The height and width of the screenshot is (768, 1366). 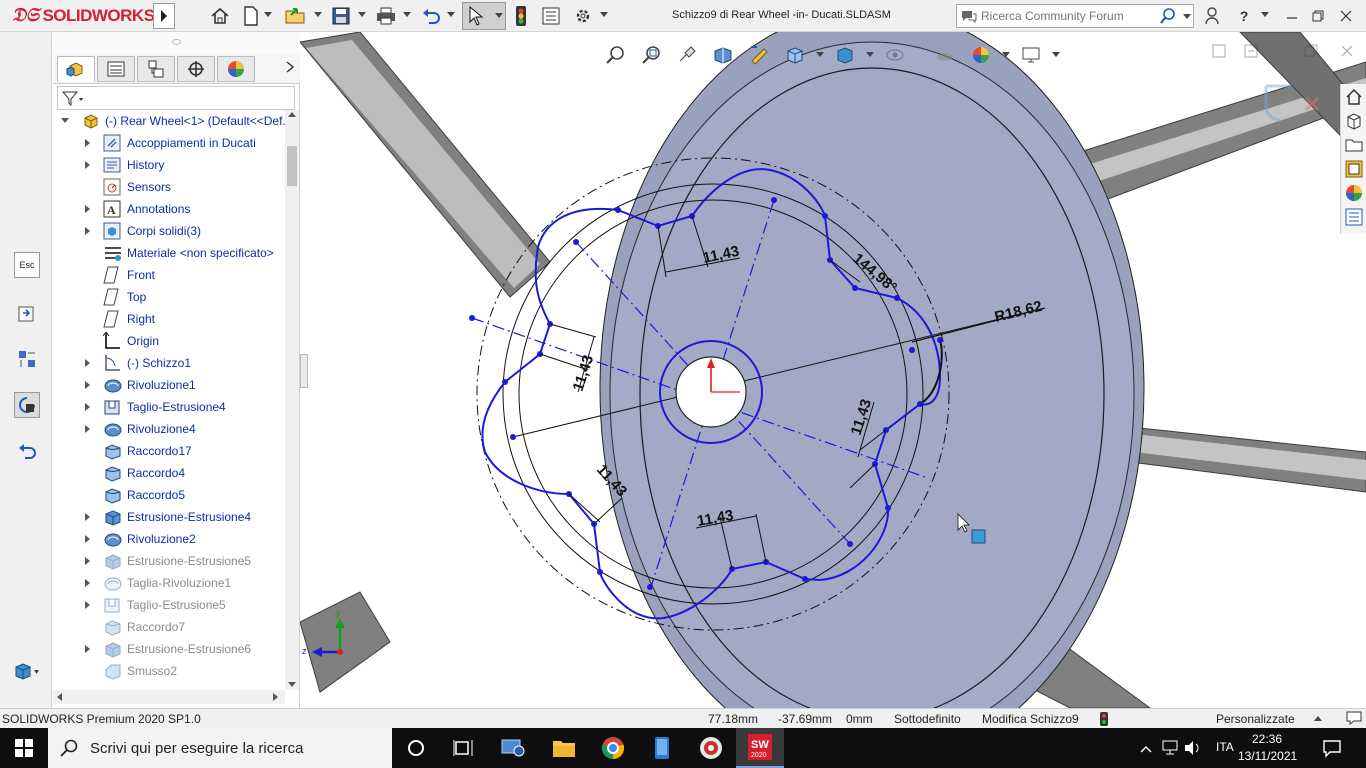 I want to click on undo-dropdown-arrow, so click(x=451, y=14).